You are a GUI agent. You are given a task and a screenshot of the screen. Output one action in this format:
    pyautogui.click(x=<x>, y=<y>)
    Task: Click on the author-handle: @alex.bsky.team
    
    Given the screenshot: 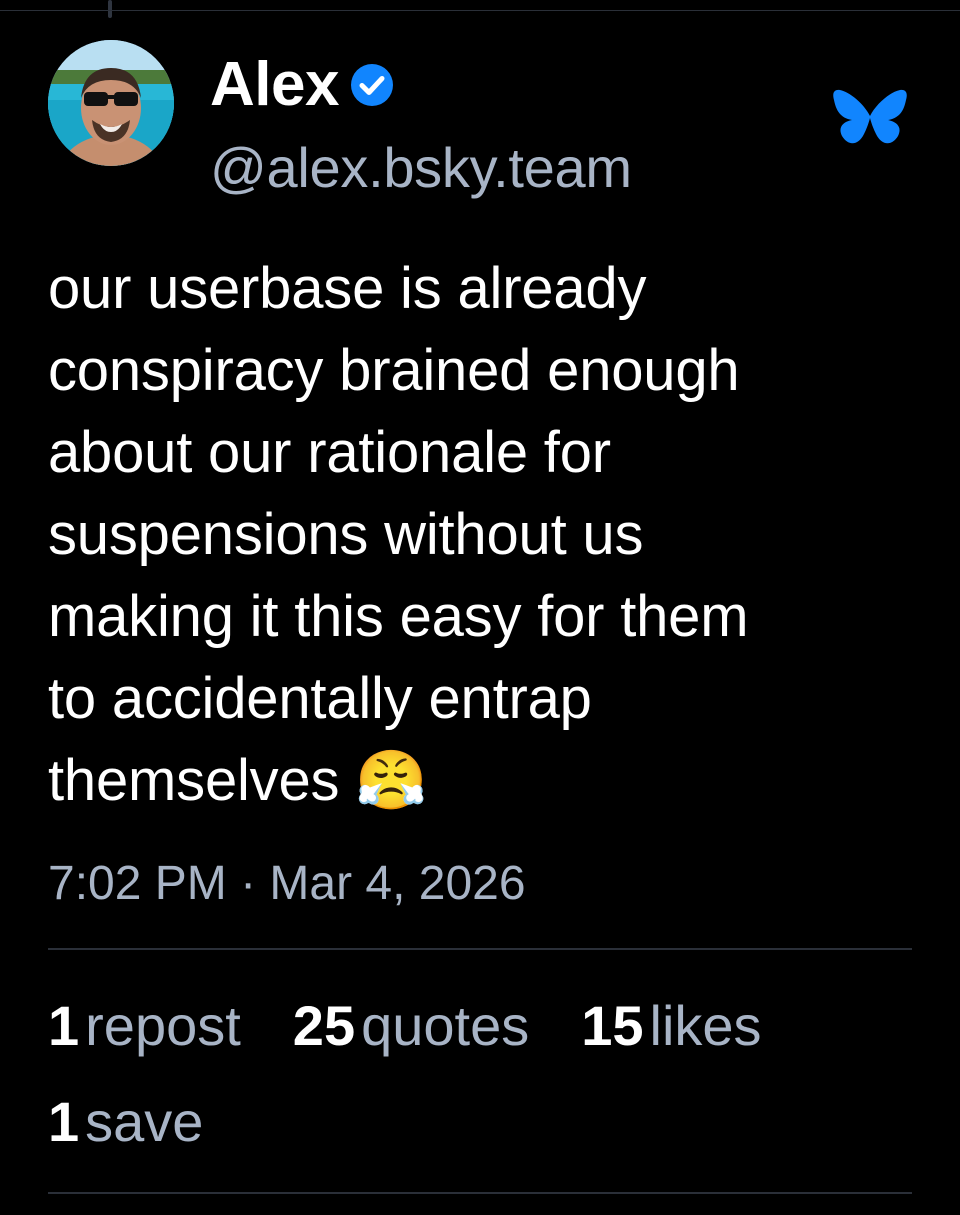 What is the action you would take?
    pyautogui.click(x=421, y=168)
    